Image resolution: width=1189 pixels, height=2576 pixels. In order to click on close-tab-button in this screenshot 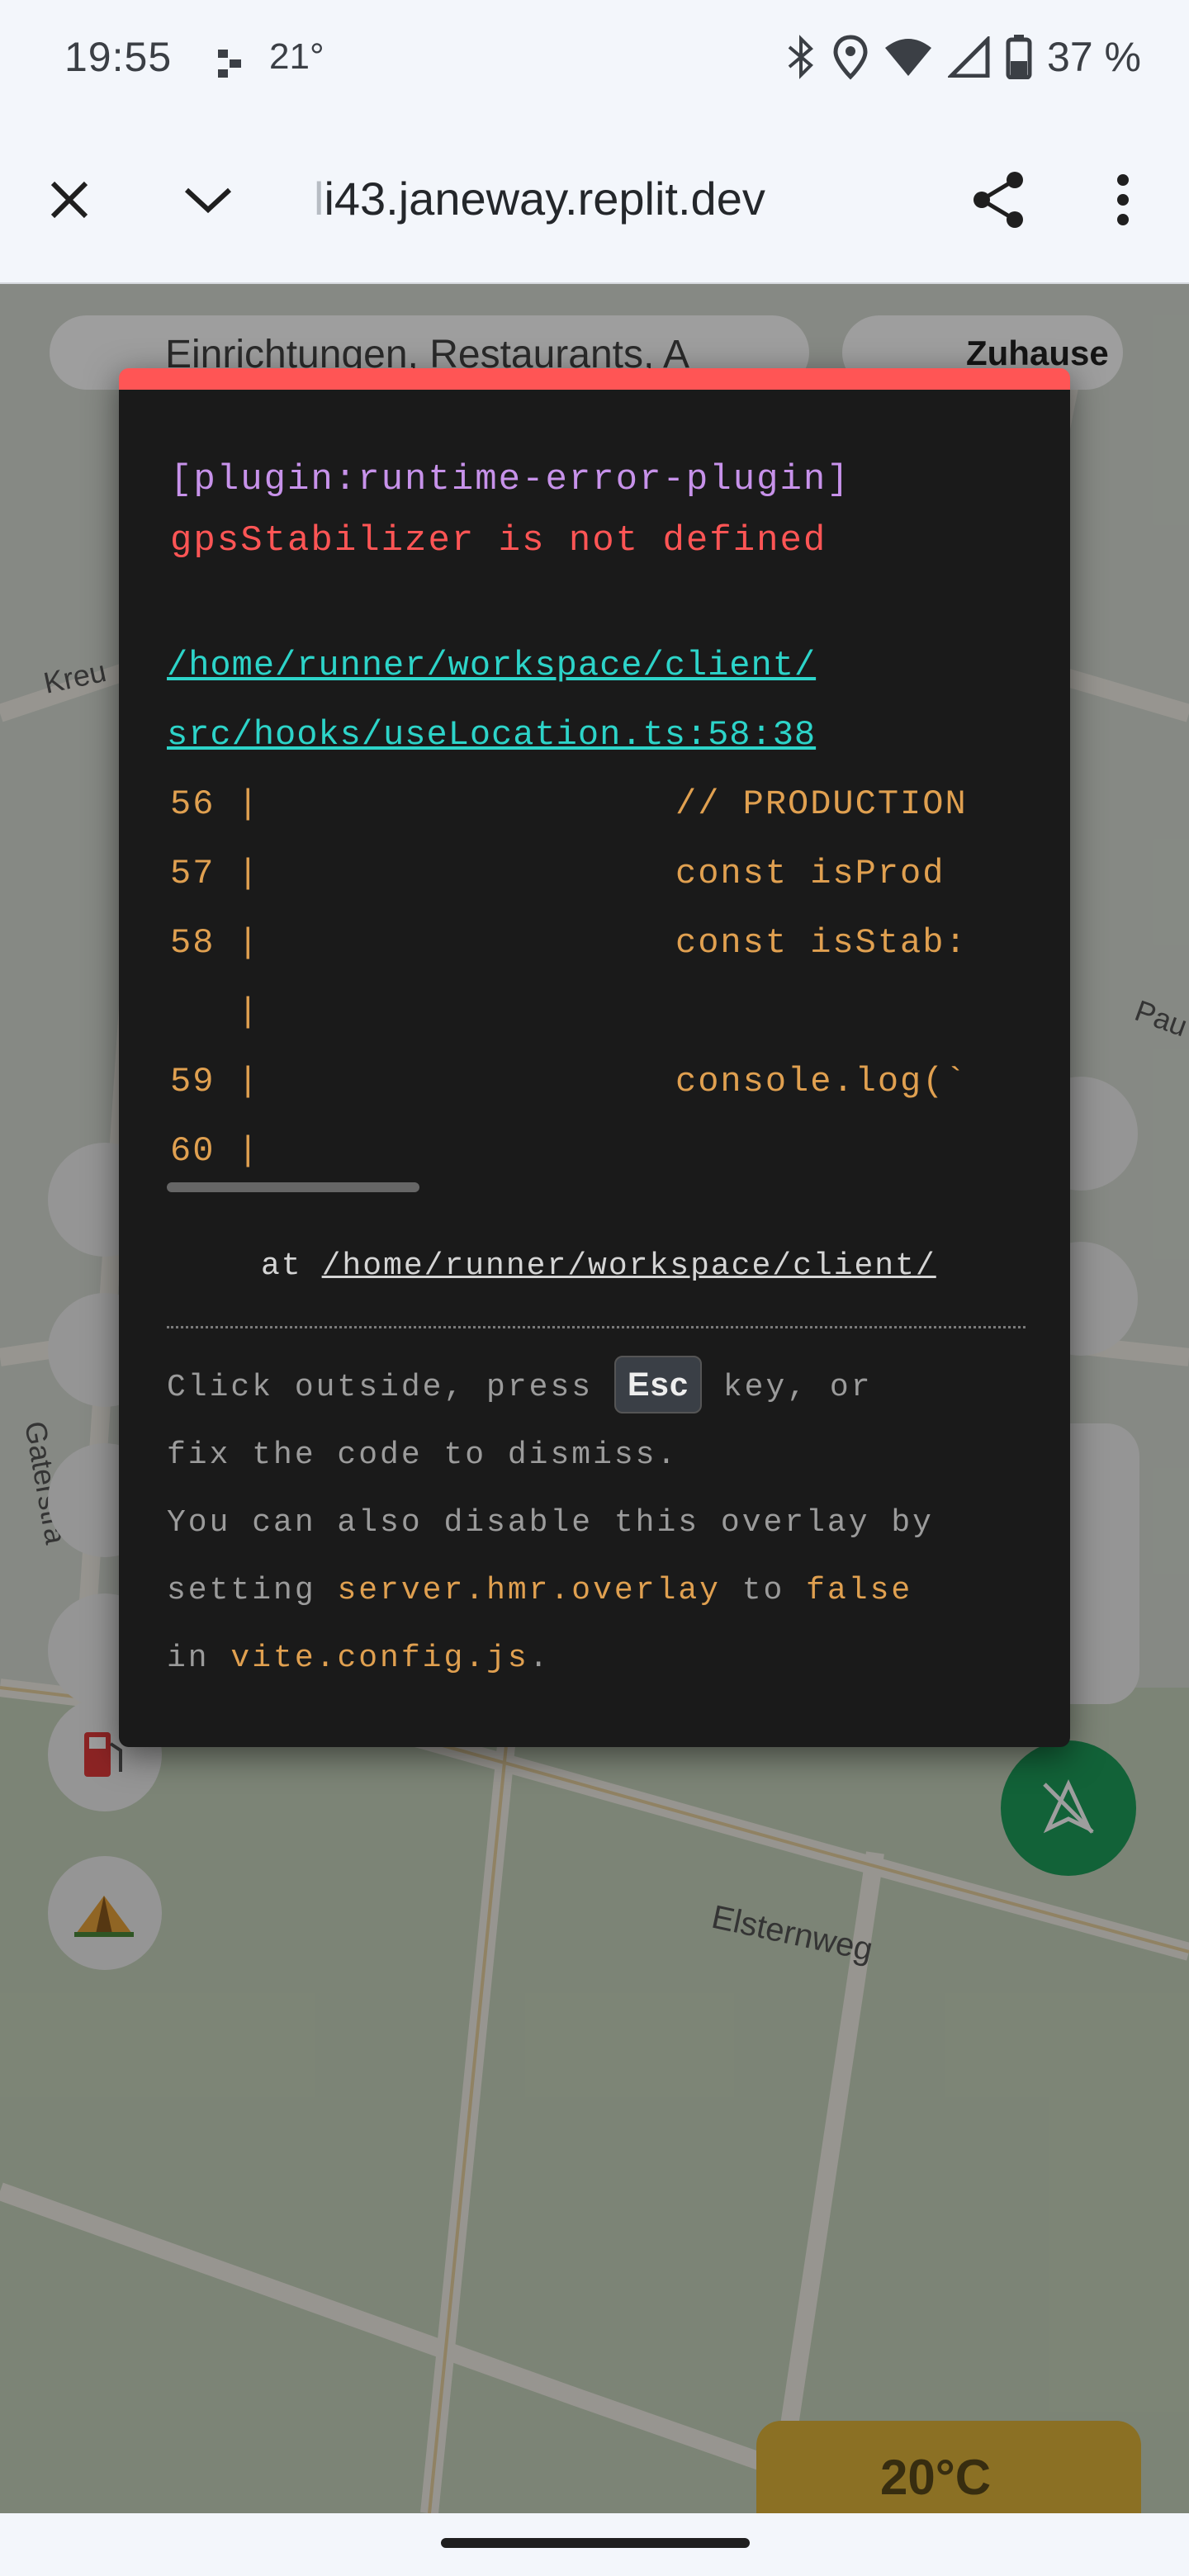, I will do `click(69, 200)`.